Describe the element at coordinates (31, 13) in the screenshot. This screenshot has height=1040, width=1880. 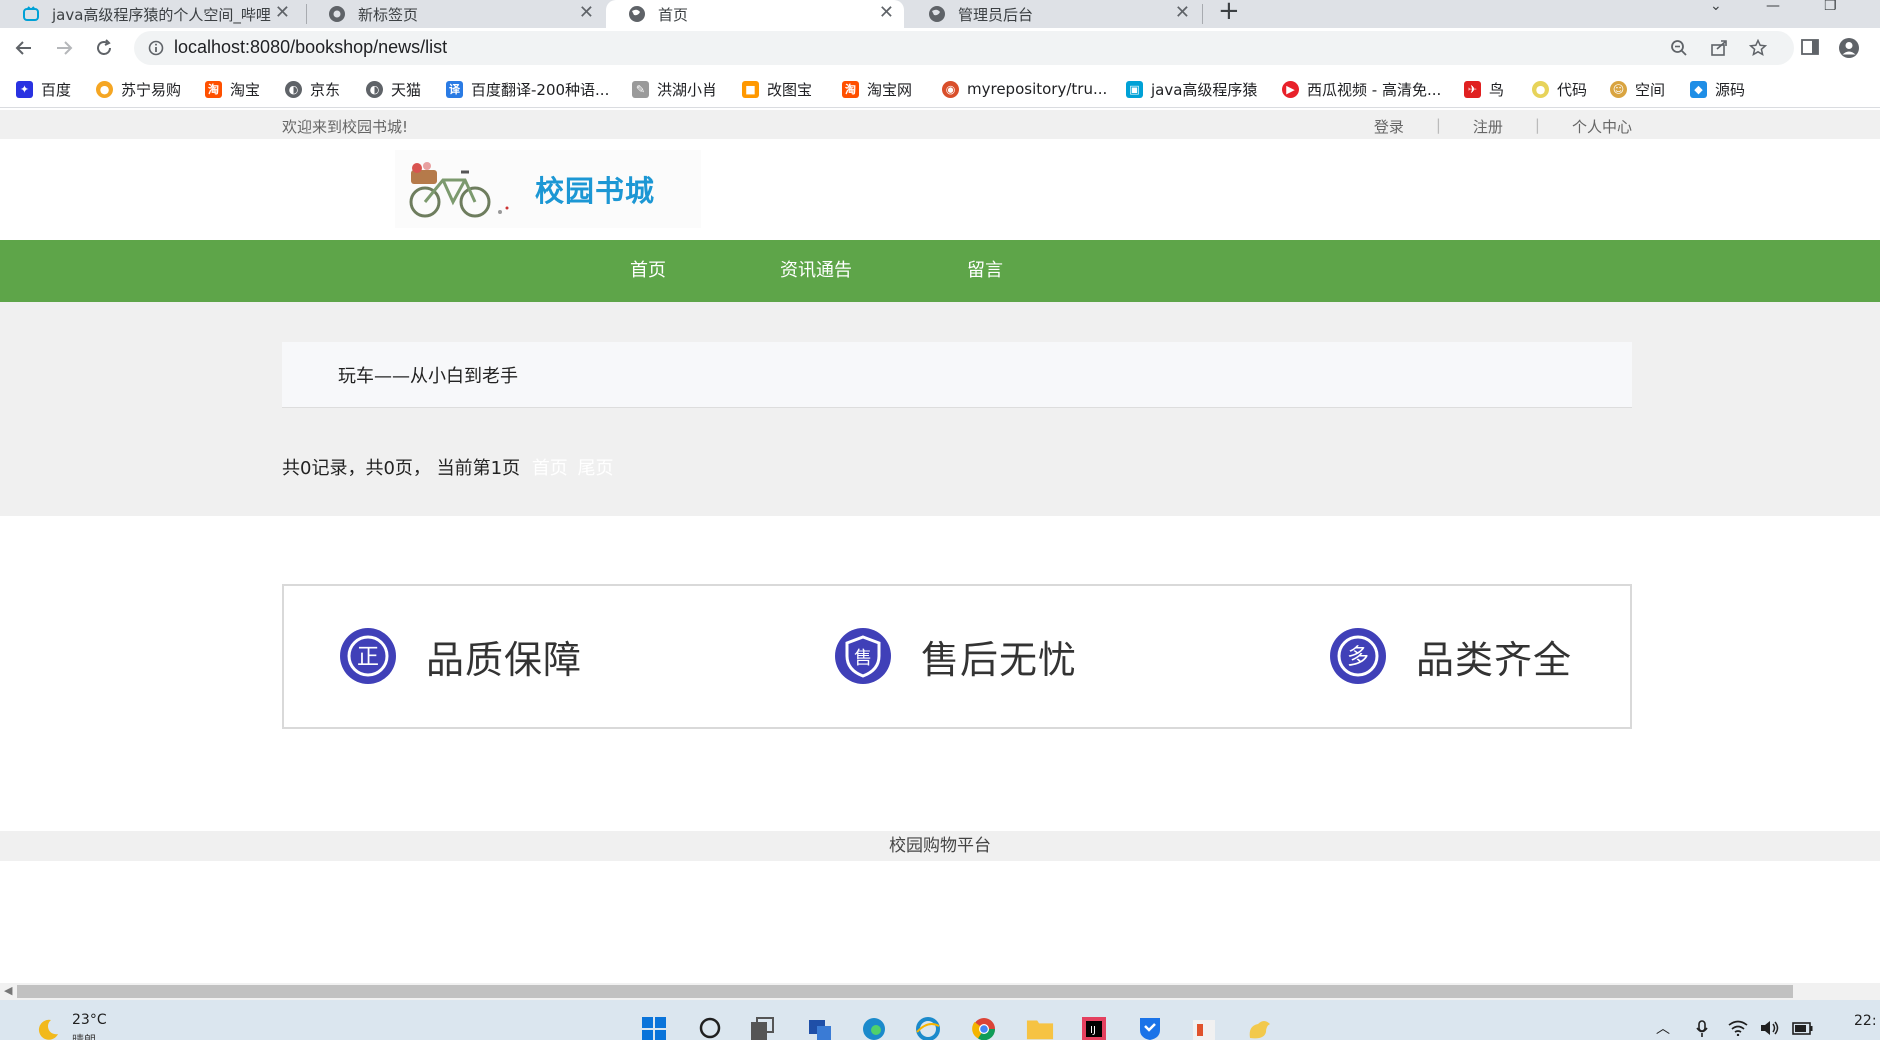
I see `bilibili-icon` at that location.